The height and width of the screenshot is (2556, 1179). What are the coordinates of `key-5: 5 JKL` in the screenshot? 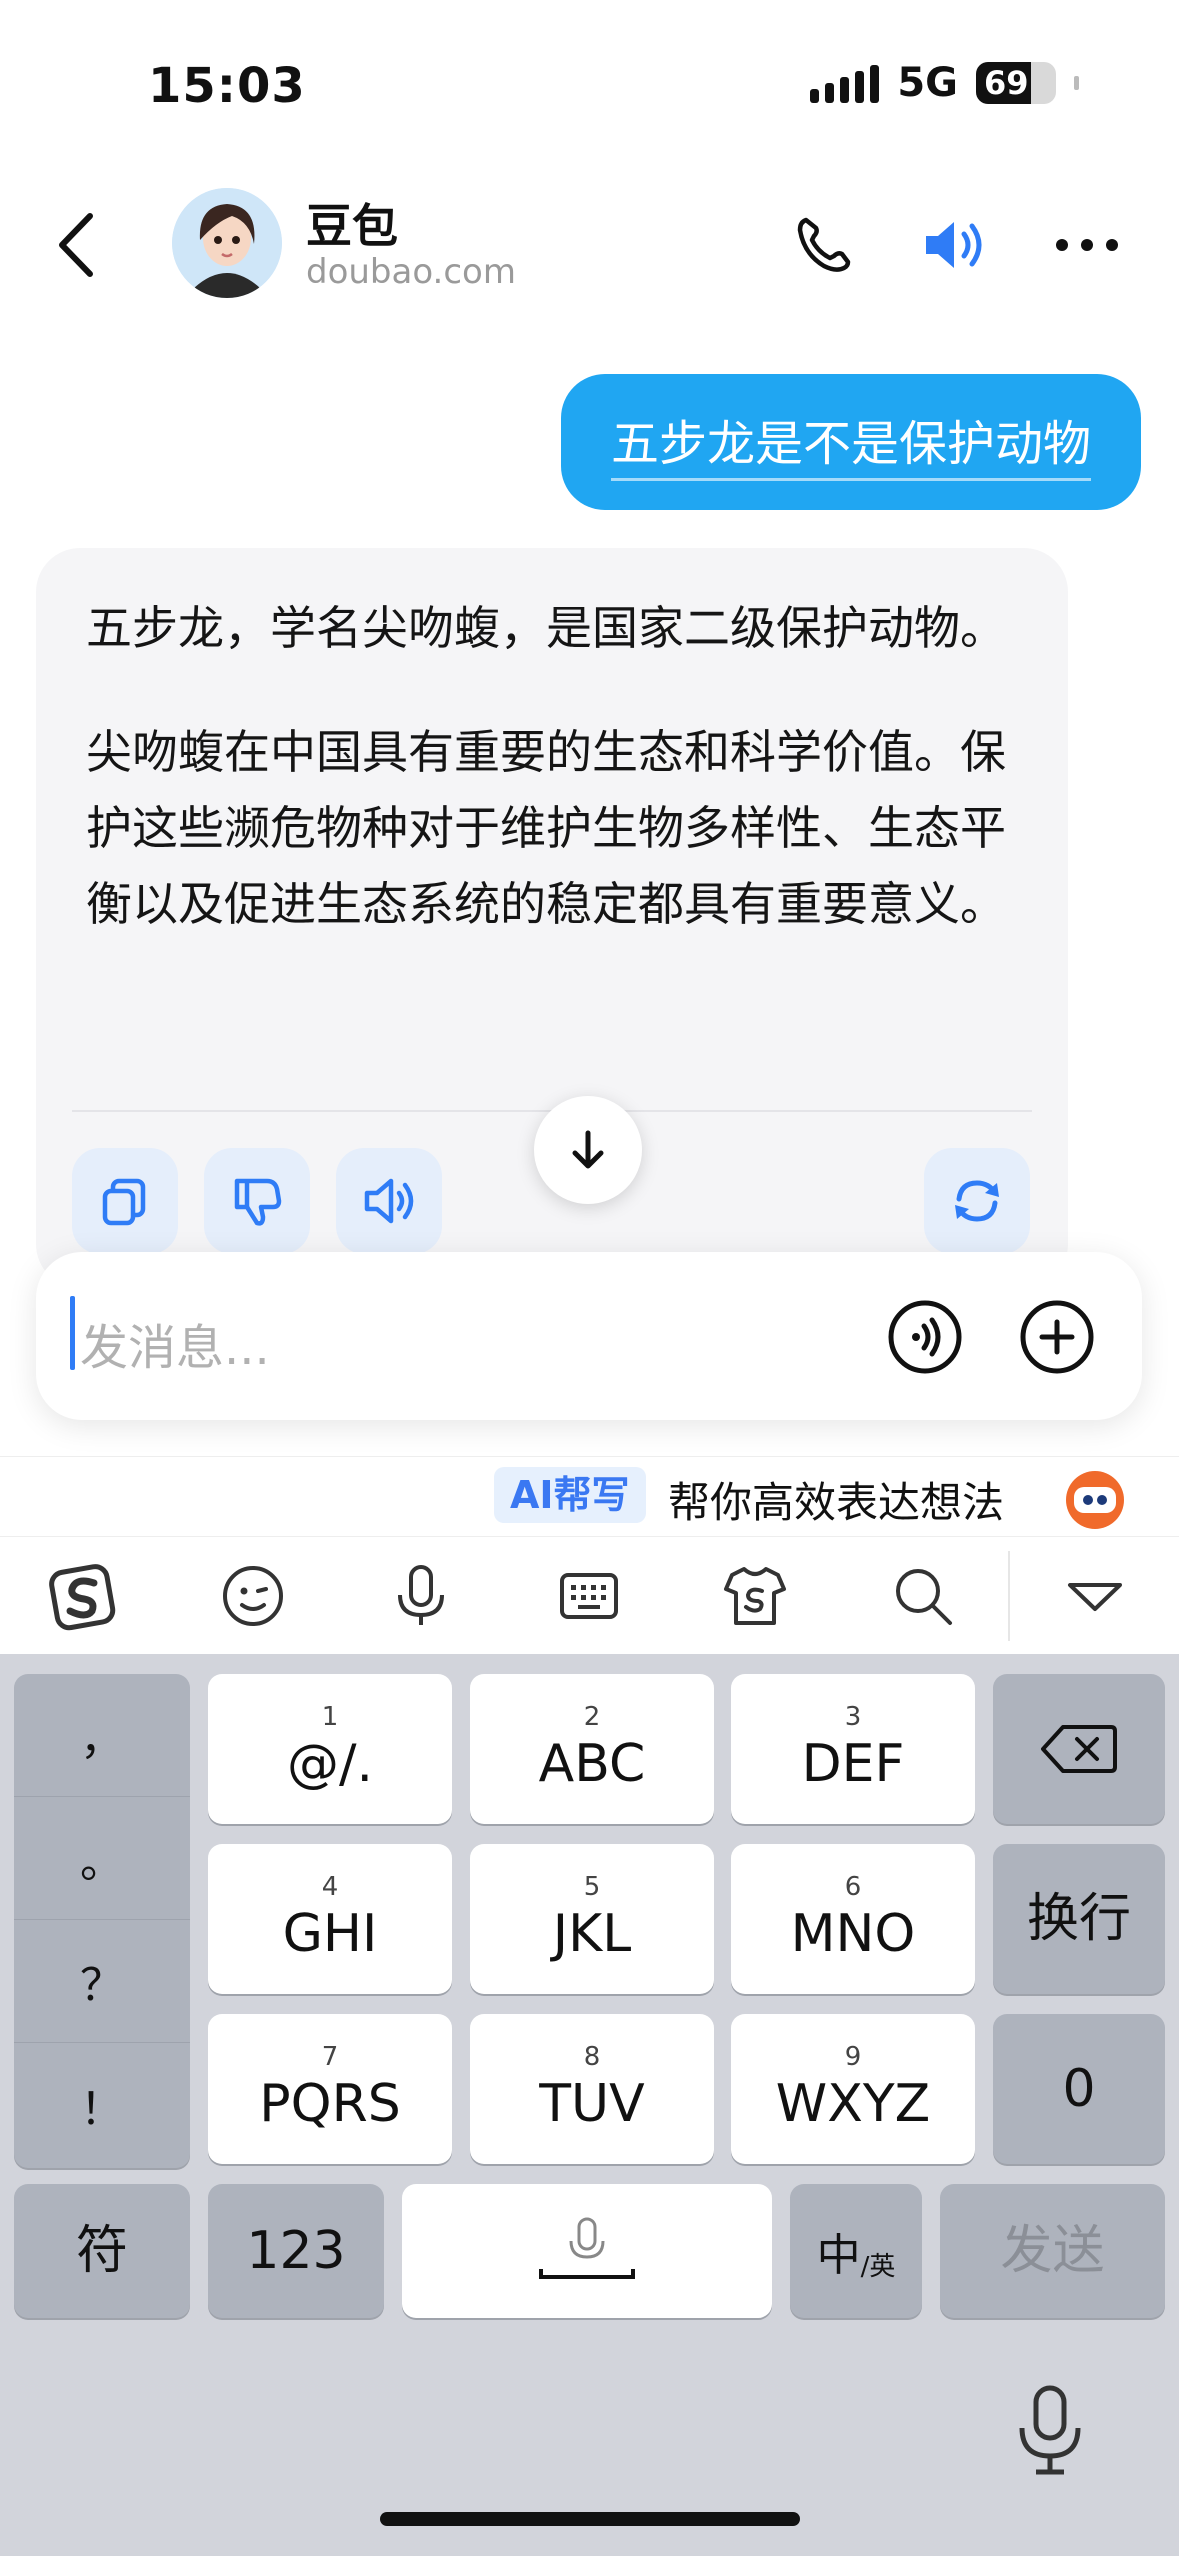 It's located at (592, 1919).